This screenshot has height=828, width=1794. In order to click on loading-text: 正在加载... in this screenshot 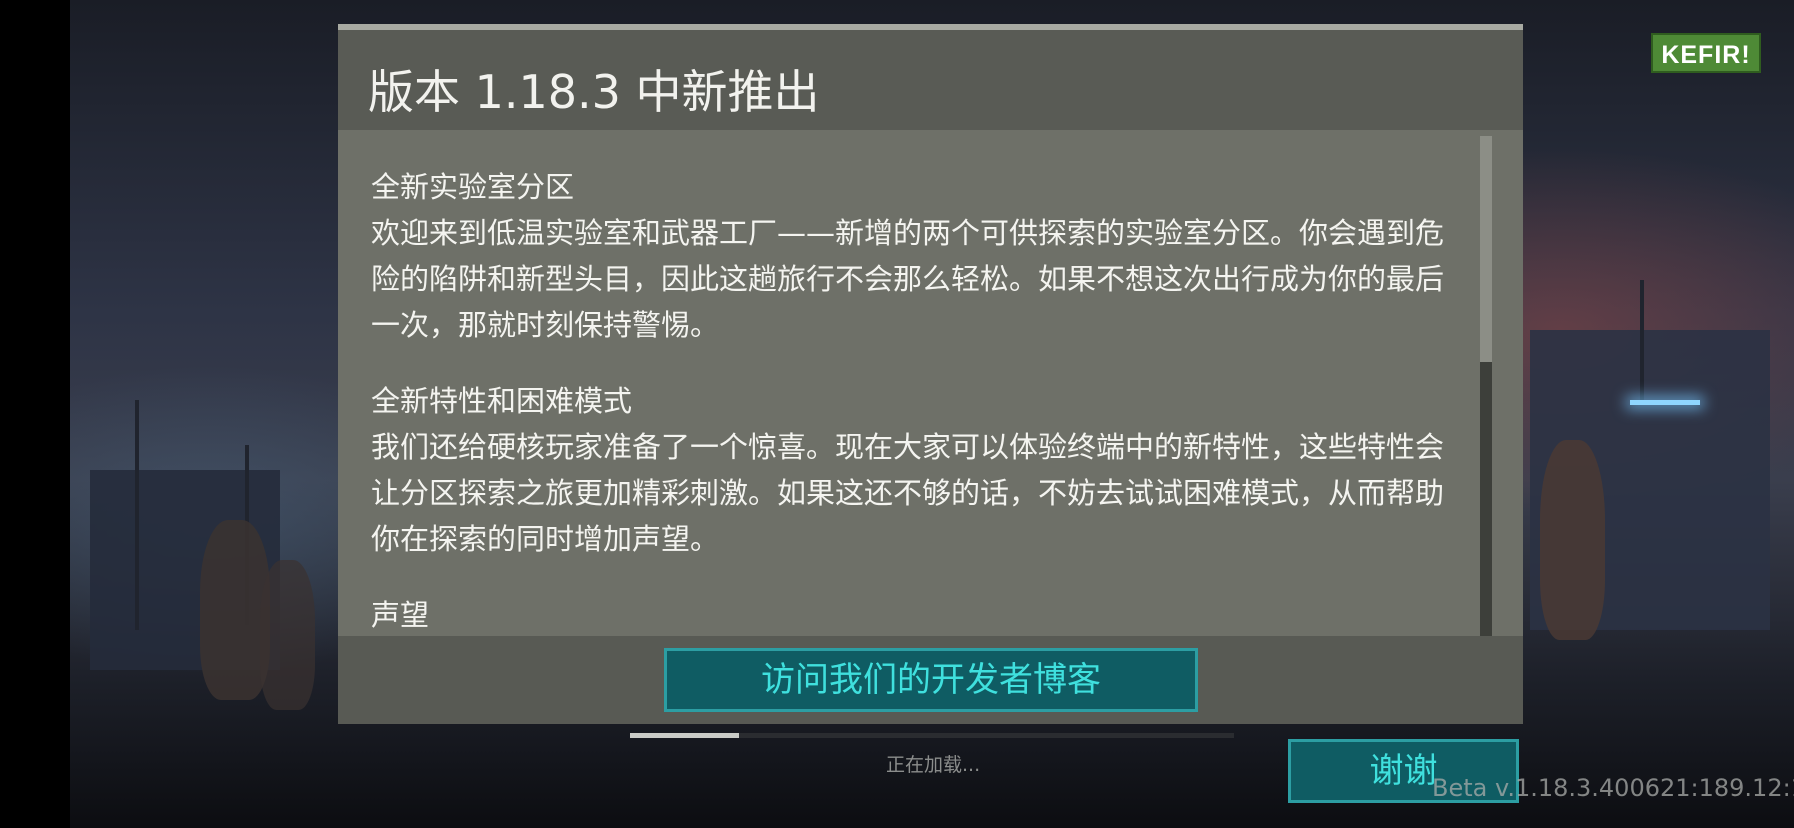, I will do `click(933, 765)`.